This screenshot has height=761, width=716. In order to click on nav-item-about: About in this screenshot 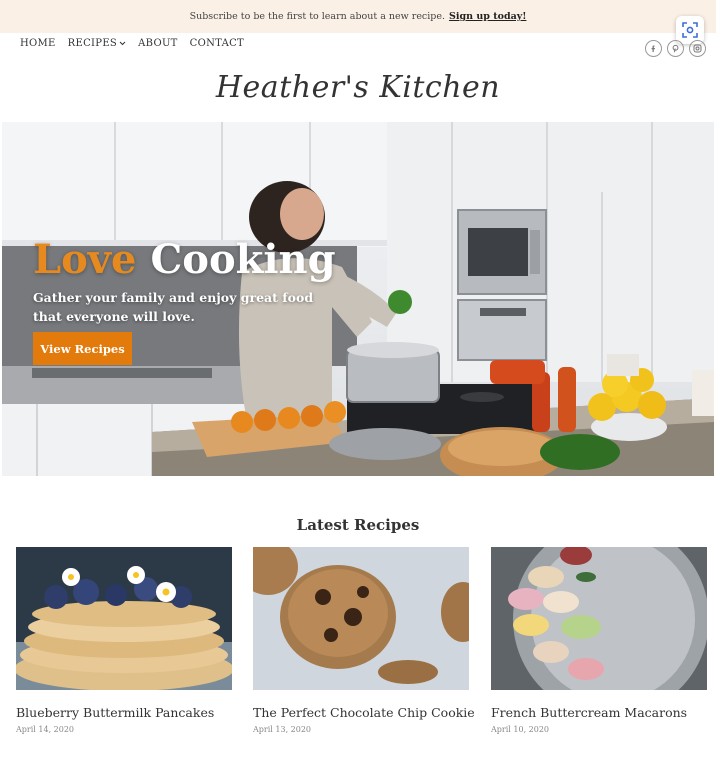, I will do `click(158, 43)`.